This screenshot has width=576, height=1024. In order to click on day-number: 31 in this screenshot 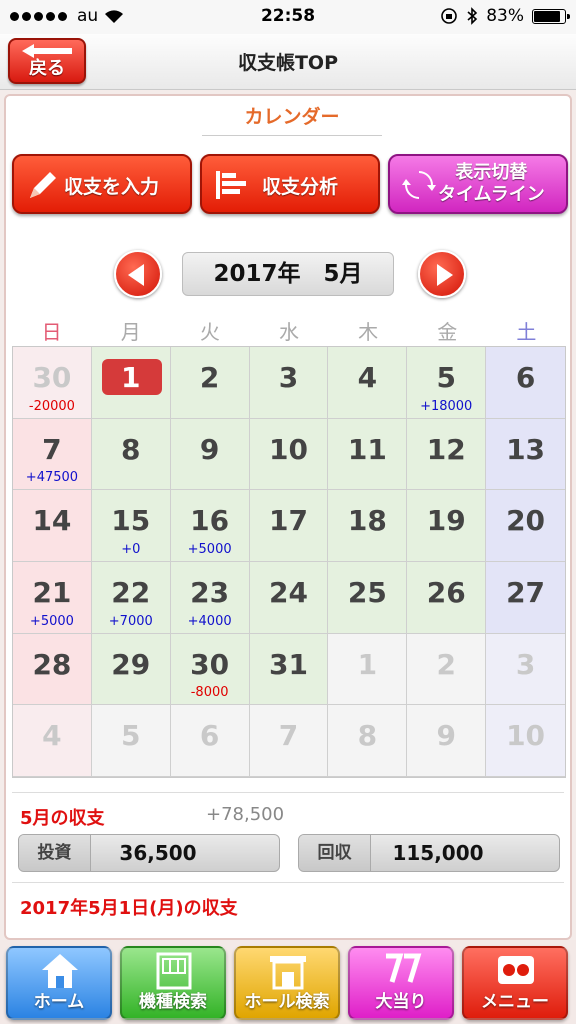, I will do `click(288, 664)`.